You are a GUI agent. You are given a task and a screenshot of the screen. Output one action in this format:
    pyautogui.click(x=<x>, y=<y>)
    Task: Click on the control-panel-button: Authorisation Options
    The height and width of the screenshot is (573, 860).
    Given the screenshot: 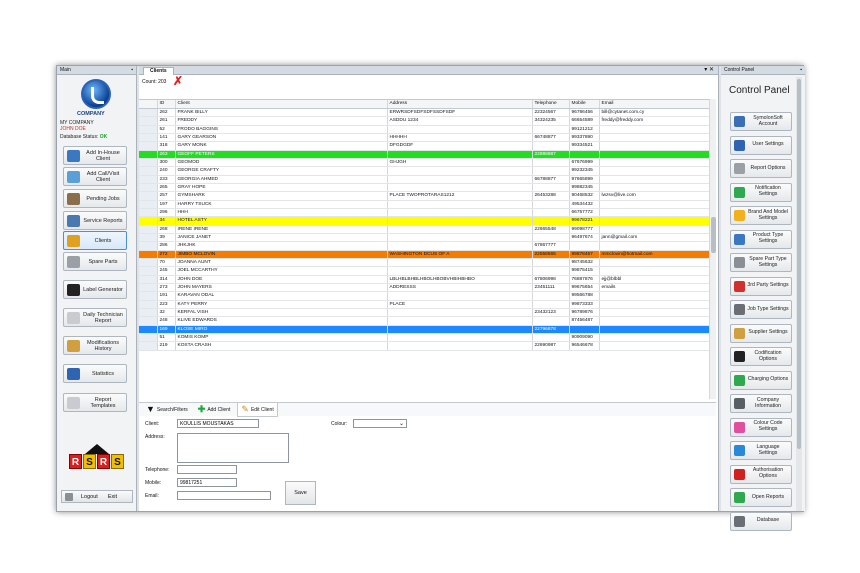 What is the action you would take?
    pyautogui.click(x=761, y=474)
    